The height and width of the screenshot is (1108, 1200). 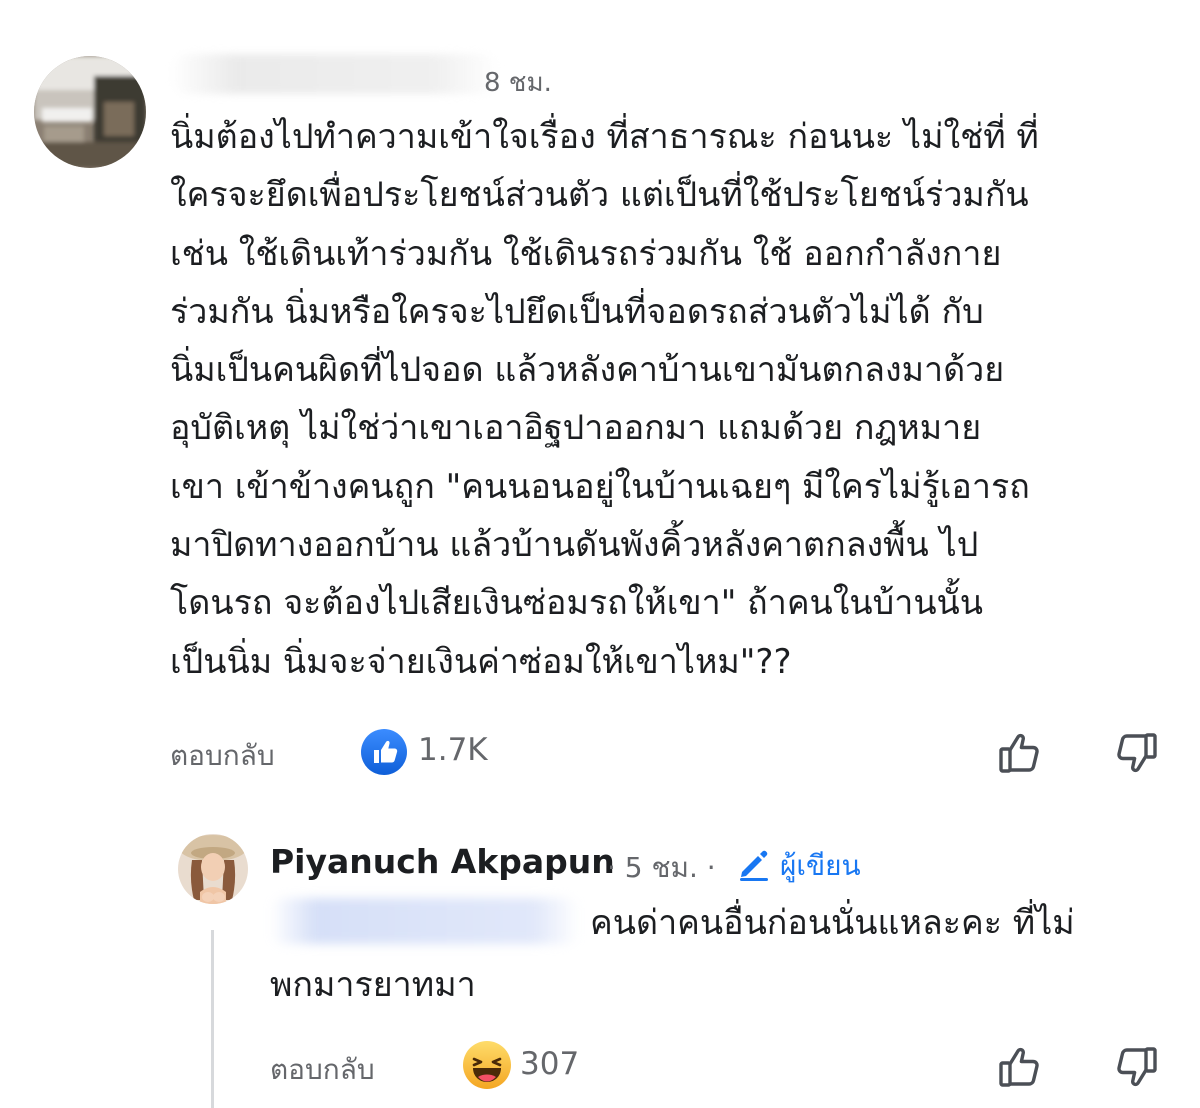 I want to click on reply-author-name: Piyanuch Akpapun, so click(x=442, y=861).